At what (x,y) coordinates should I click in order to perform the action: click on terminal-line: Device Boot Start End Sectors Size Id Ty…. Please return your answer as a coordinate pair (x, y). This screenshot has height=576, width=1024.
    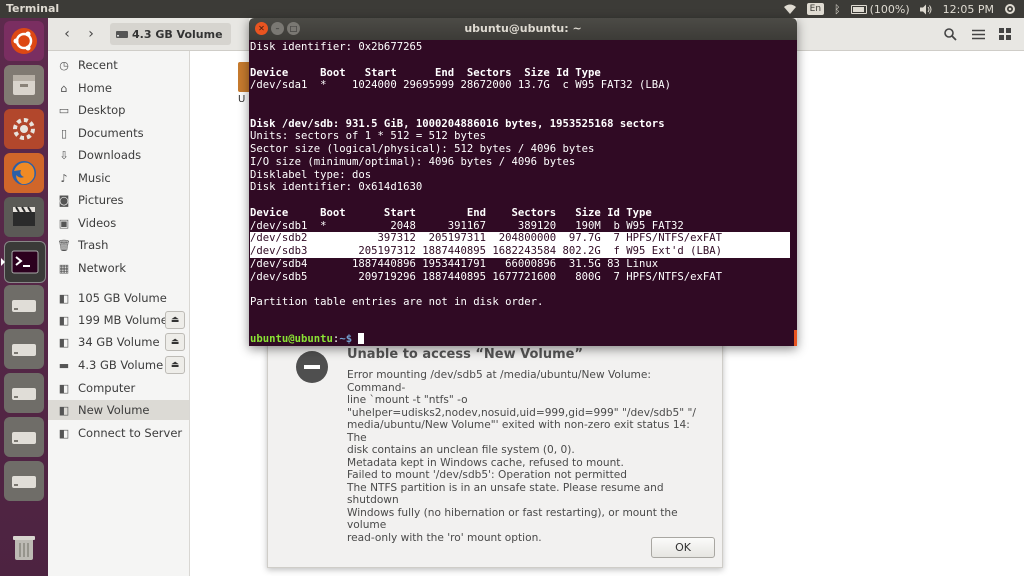
    Looking at the image, I should click on (451, 212).